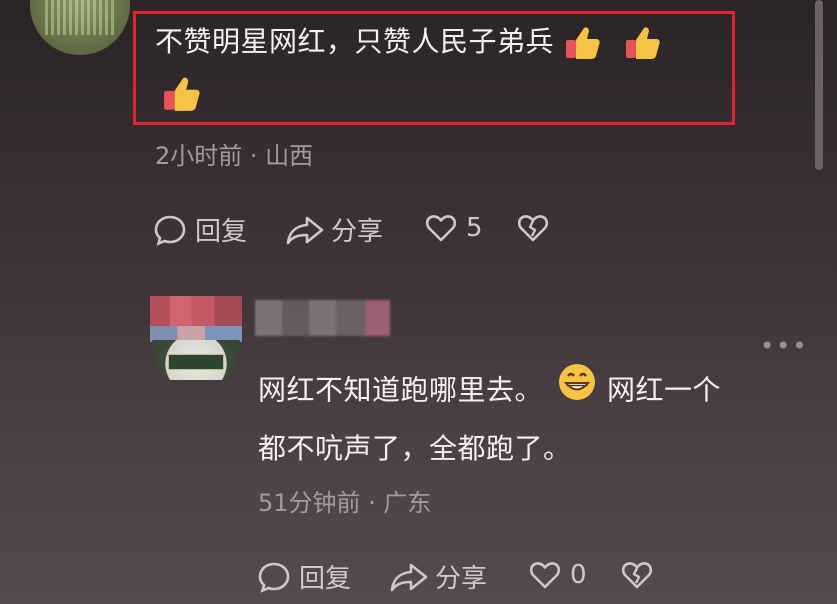 The height and width of the screenshot is (604, 837). What do you see at coordinates (234, 156) in the screenshot?
I see `comment-meta: 2小时前 · 山西` at bounding box center [234, 156].